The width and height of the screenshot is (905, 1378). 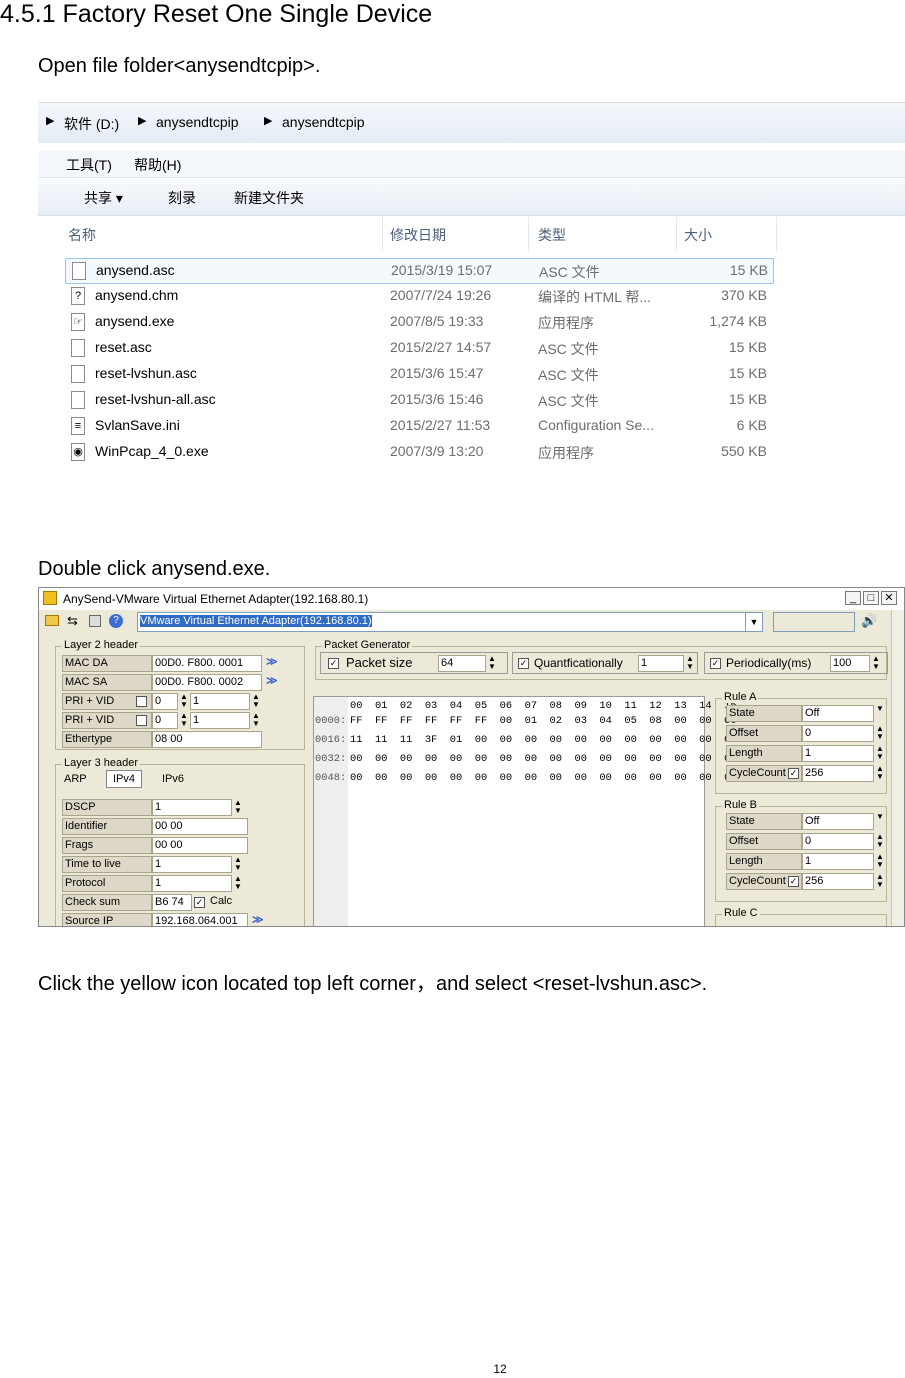 I want to click on address-bar: ▶ 软件 (D:) ▶ anysendtcpip ▶ anysendtcpip, so click(x=471, y=123).